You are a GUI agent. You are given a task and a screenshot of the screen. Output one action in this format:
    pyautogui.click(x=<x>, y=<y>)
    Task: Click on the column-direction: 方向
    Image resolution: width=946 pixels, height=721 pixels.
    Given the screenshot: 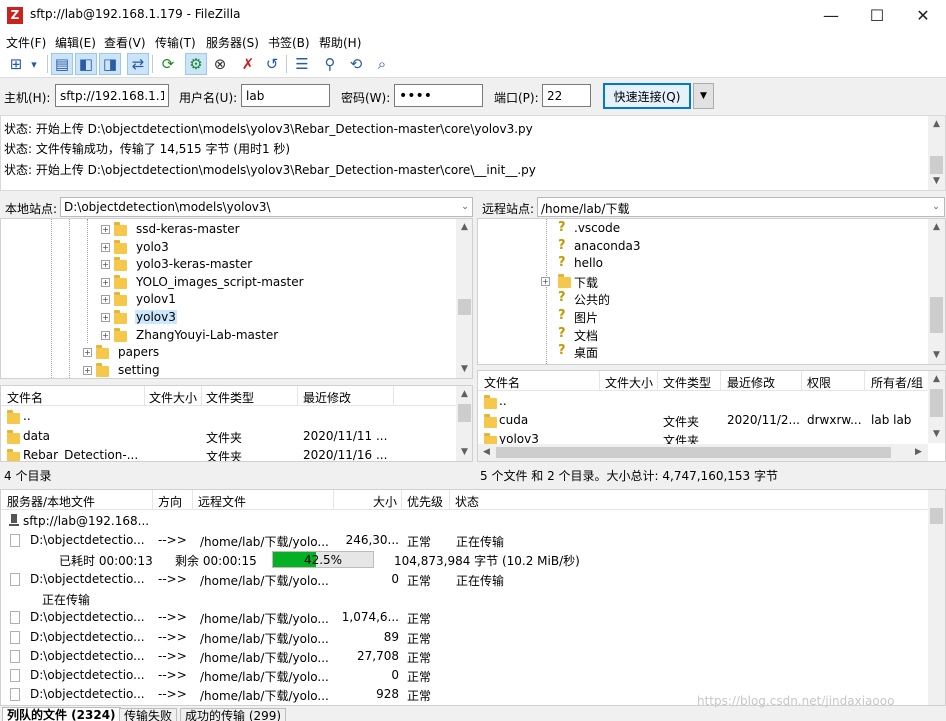 What is the action you would take?
    pyautogui.click(x=170, y=501)
    